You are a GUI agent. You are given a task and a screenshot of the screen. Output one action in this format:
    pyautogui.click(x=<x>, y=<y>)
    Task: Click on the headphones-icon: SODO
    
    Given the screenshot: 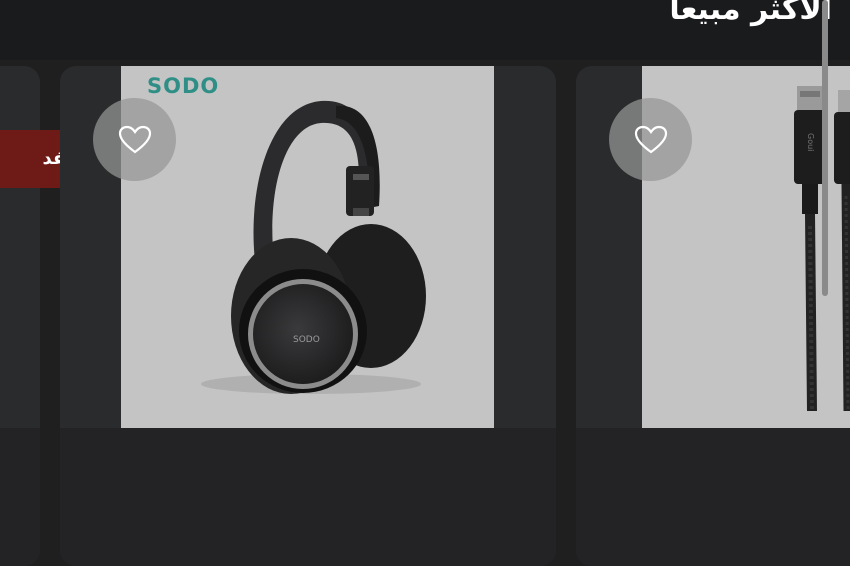 What is the action you would take?
    pyautogui.click(x=313, y=247)
    